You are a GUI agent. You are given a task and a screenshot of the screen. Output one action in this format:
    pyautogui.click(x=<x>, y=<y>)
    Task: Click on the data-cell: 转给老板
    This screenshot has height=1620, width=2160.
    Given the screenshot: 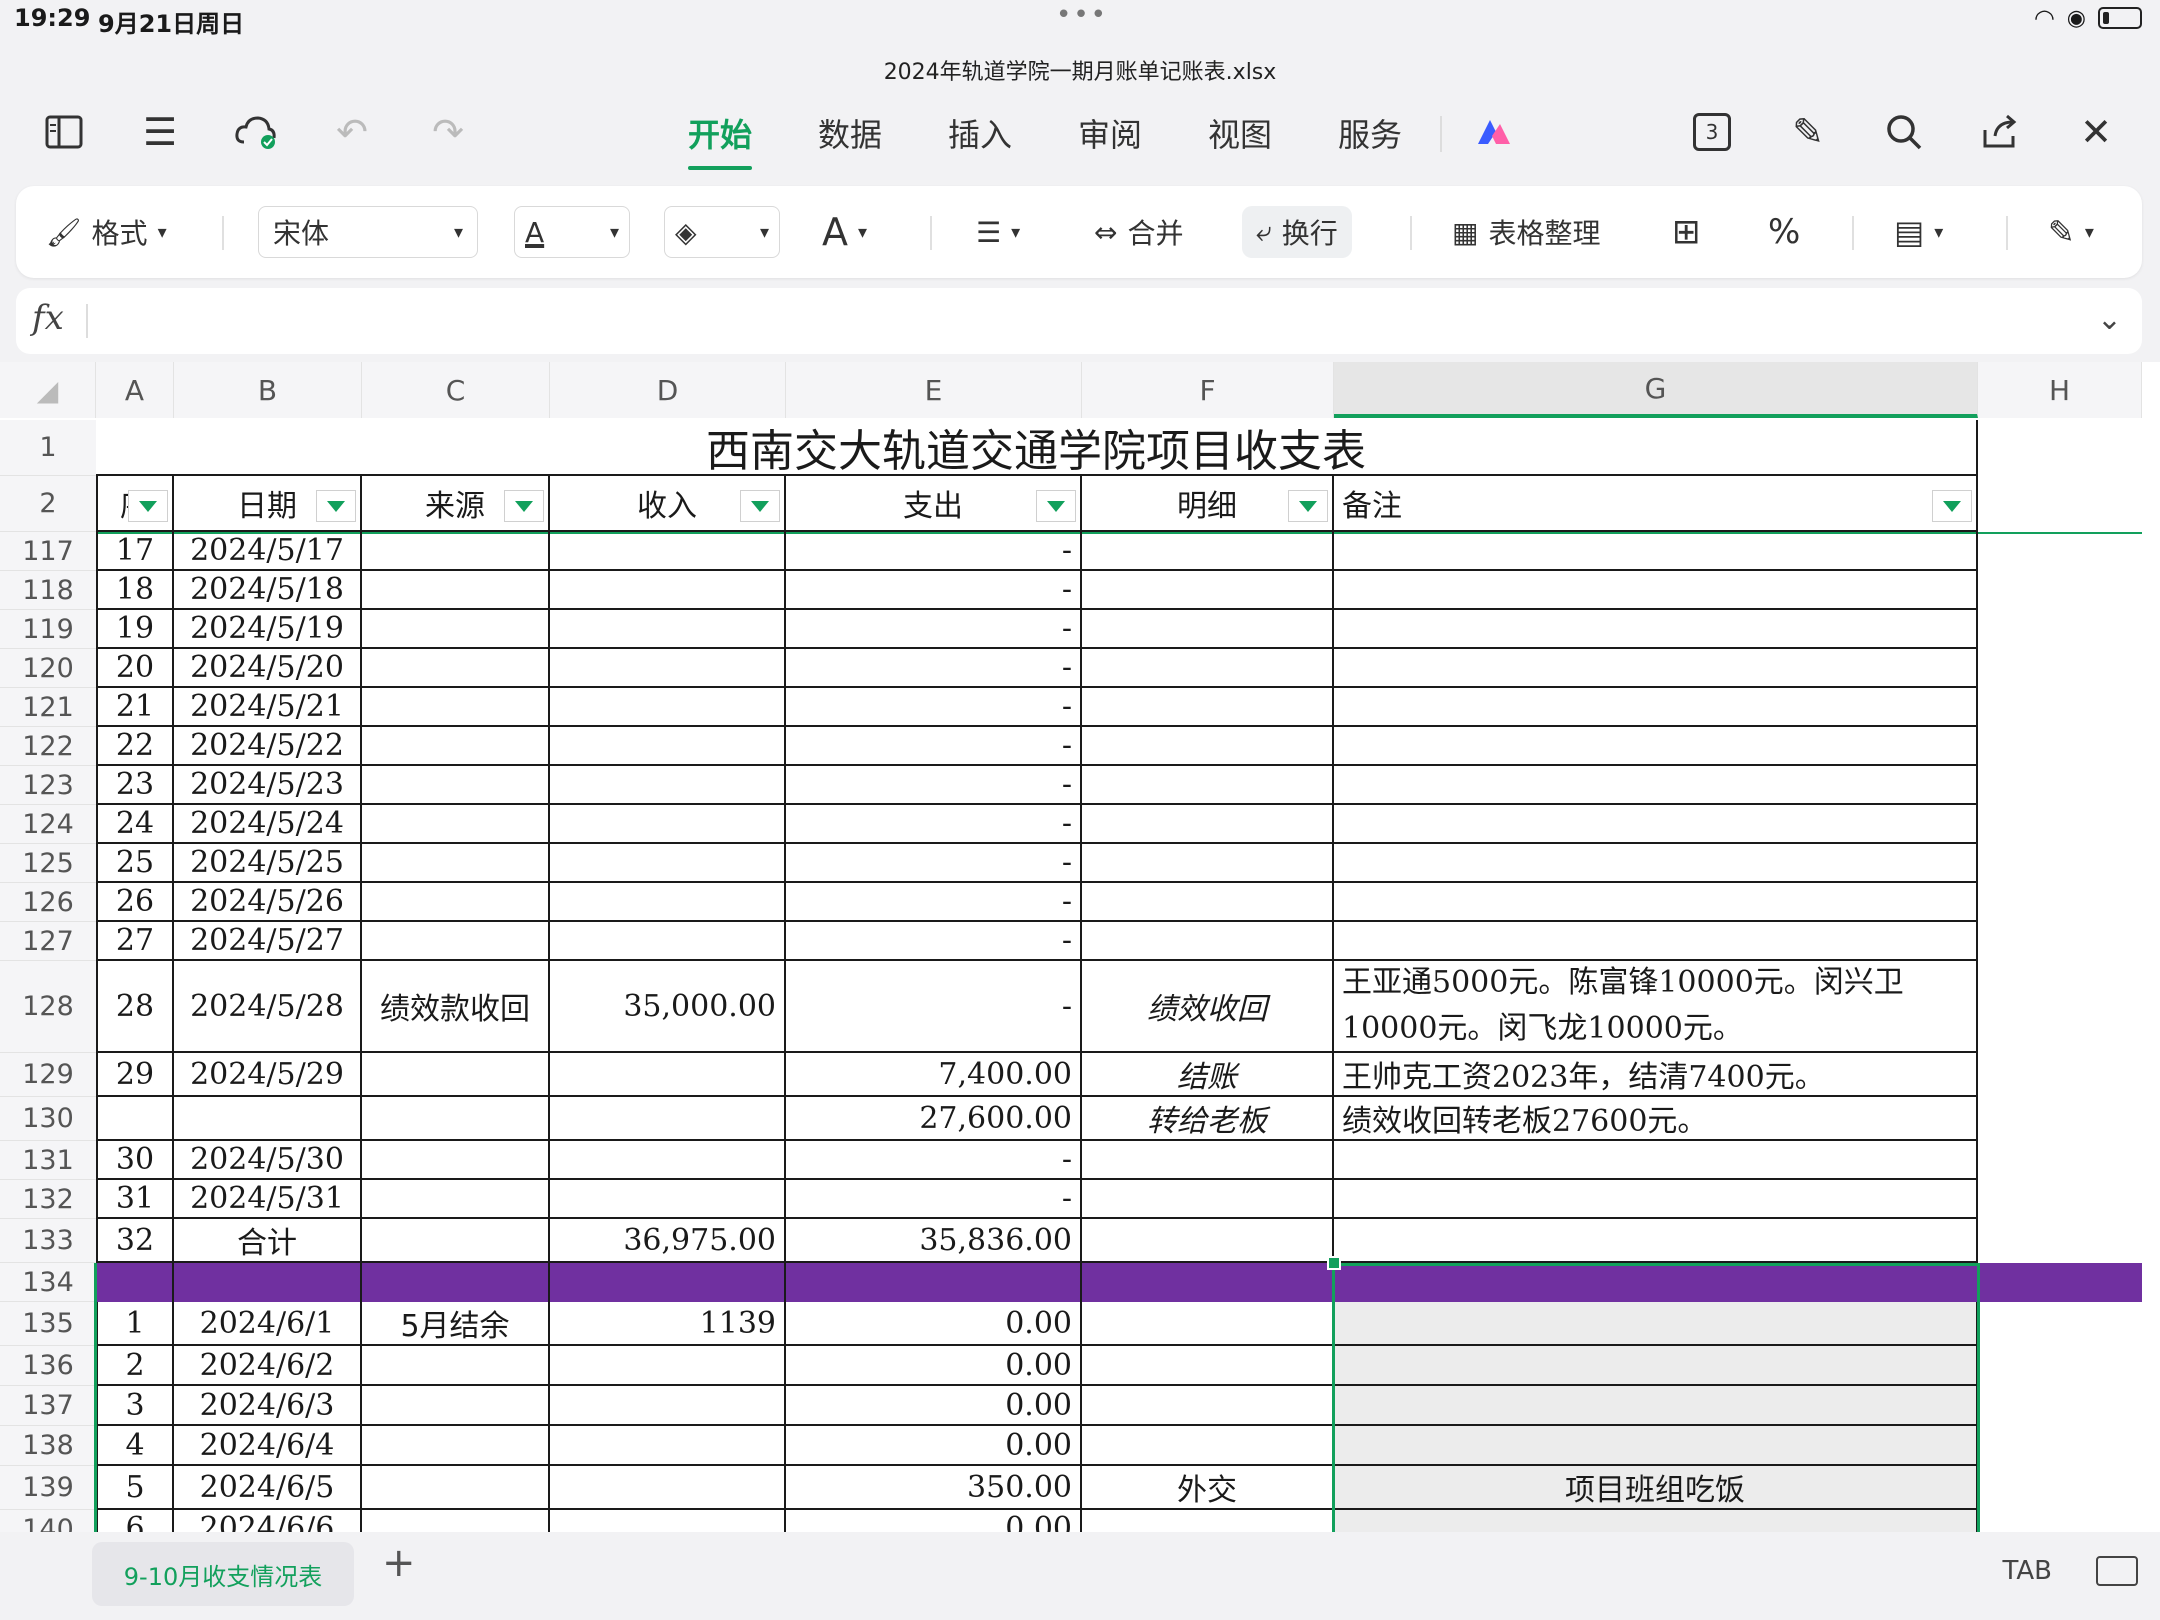 What is the action you would take?
    pyautogui.click(x=1208, y=1119)
    